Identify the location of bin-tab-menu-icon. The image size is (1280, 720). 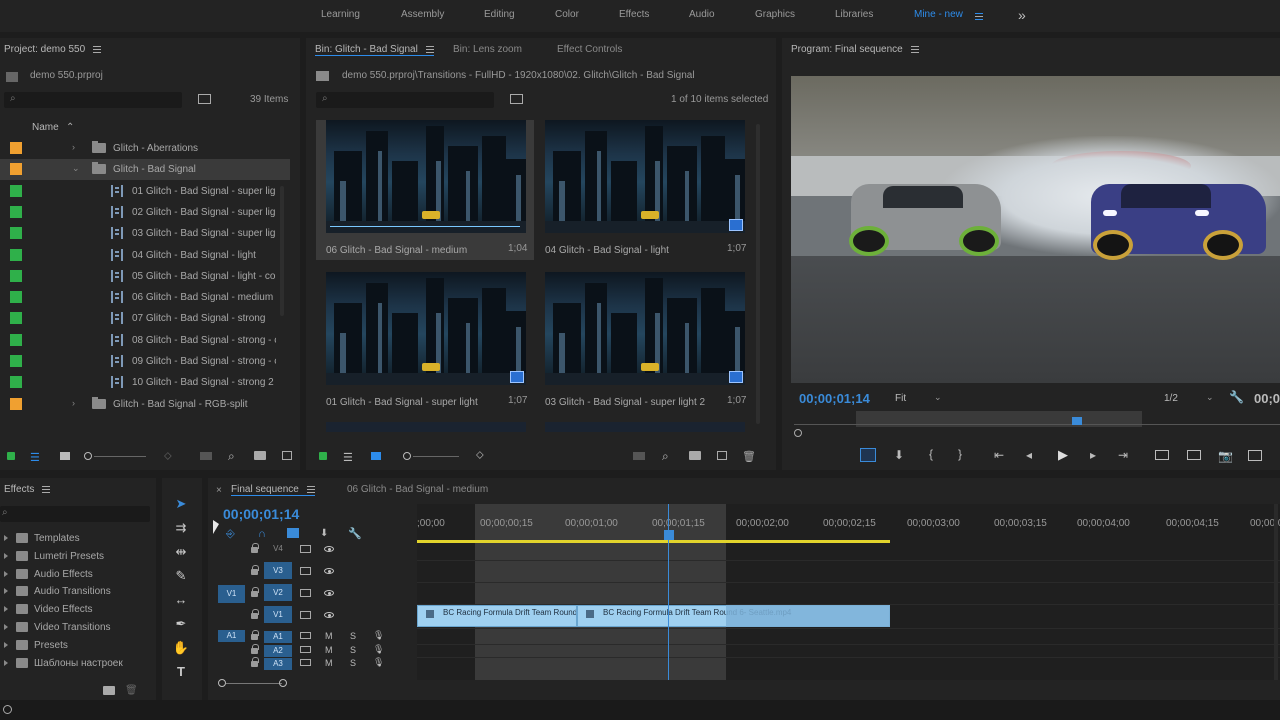
(429, 49).